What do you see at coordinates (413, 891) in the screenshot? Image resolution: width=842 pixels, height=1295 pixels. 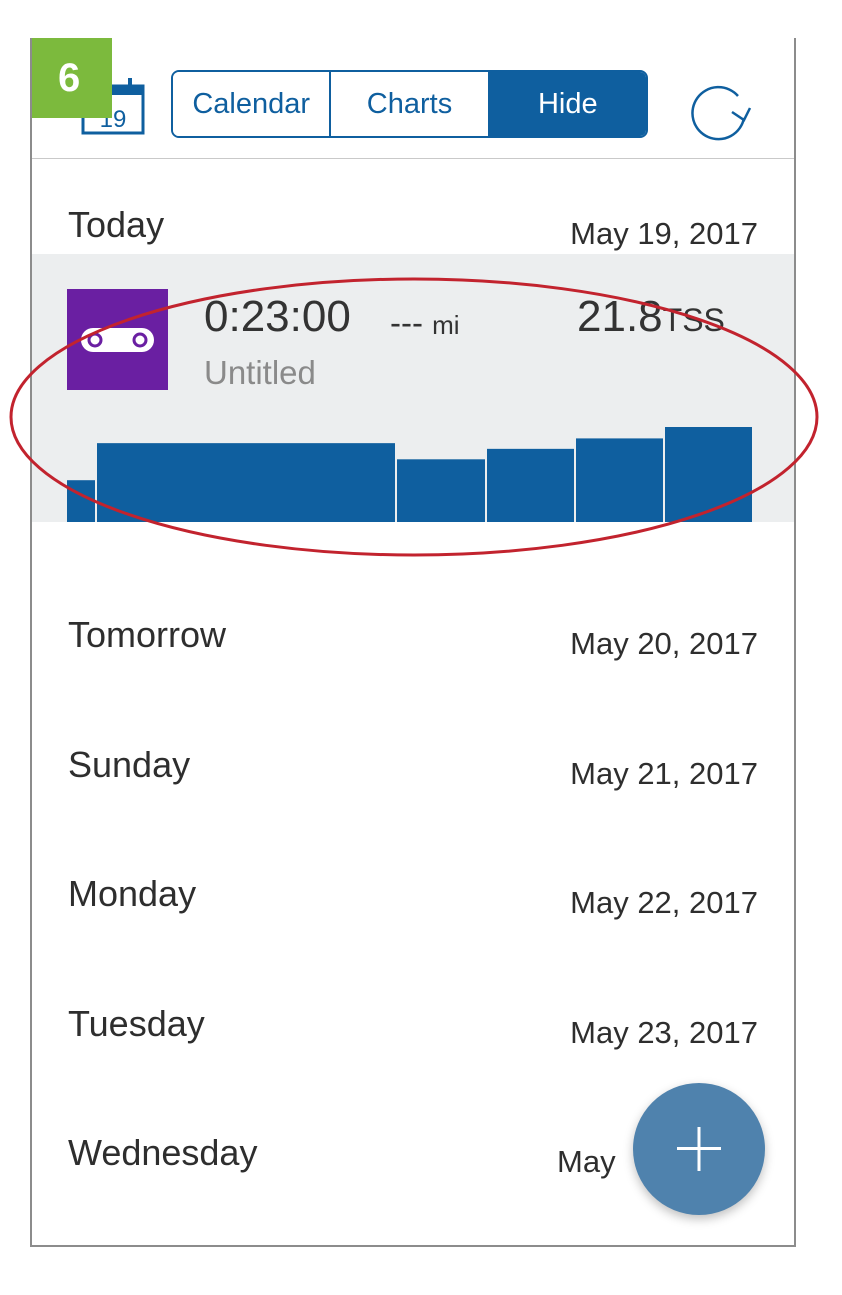 I see `day-header-monday: Monday May 22, 2017` at bounding box center [413, 891].